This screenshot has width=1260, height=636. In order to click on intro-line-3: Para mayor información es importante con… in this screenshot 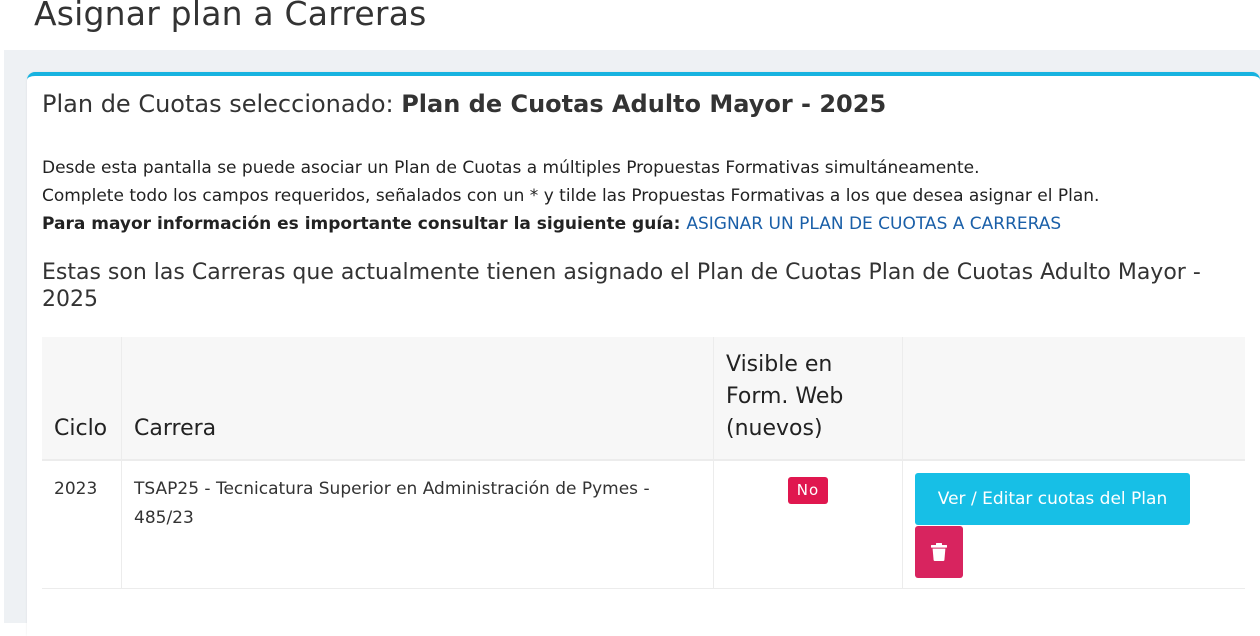, I will do `click(570, 224)`.